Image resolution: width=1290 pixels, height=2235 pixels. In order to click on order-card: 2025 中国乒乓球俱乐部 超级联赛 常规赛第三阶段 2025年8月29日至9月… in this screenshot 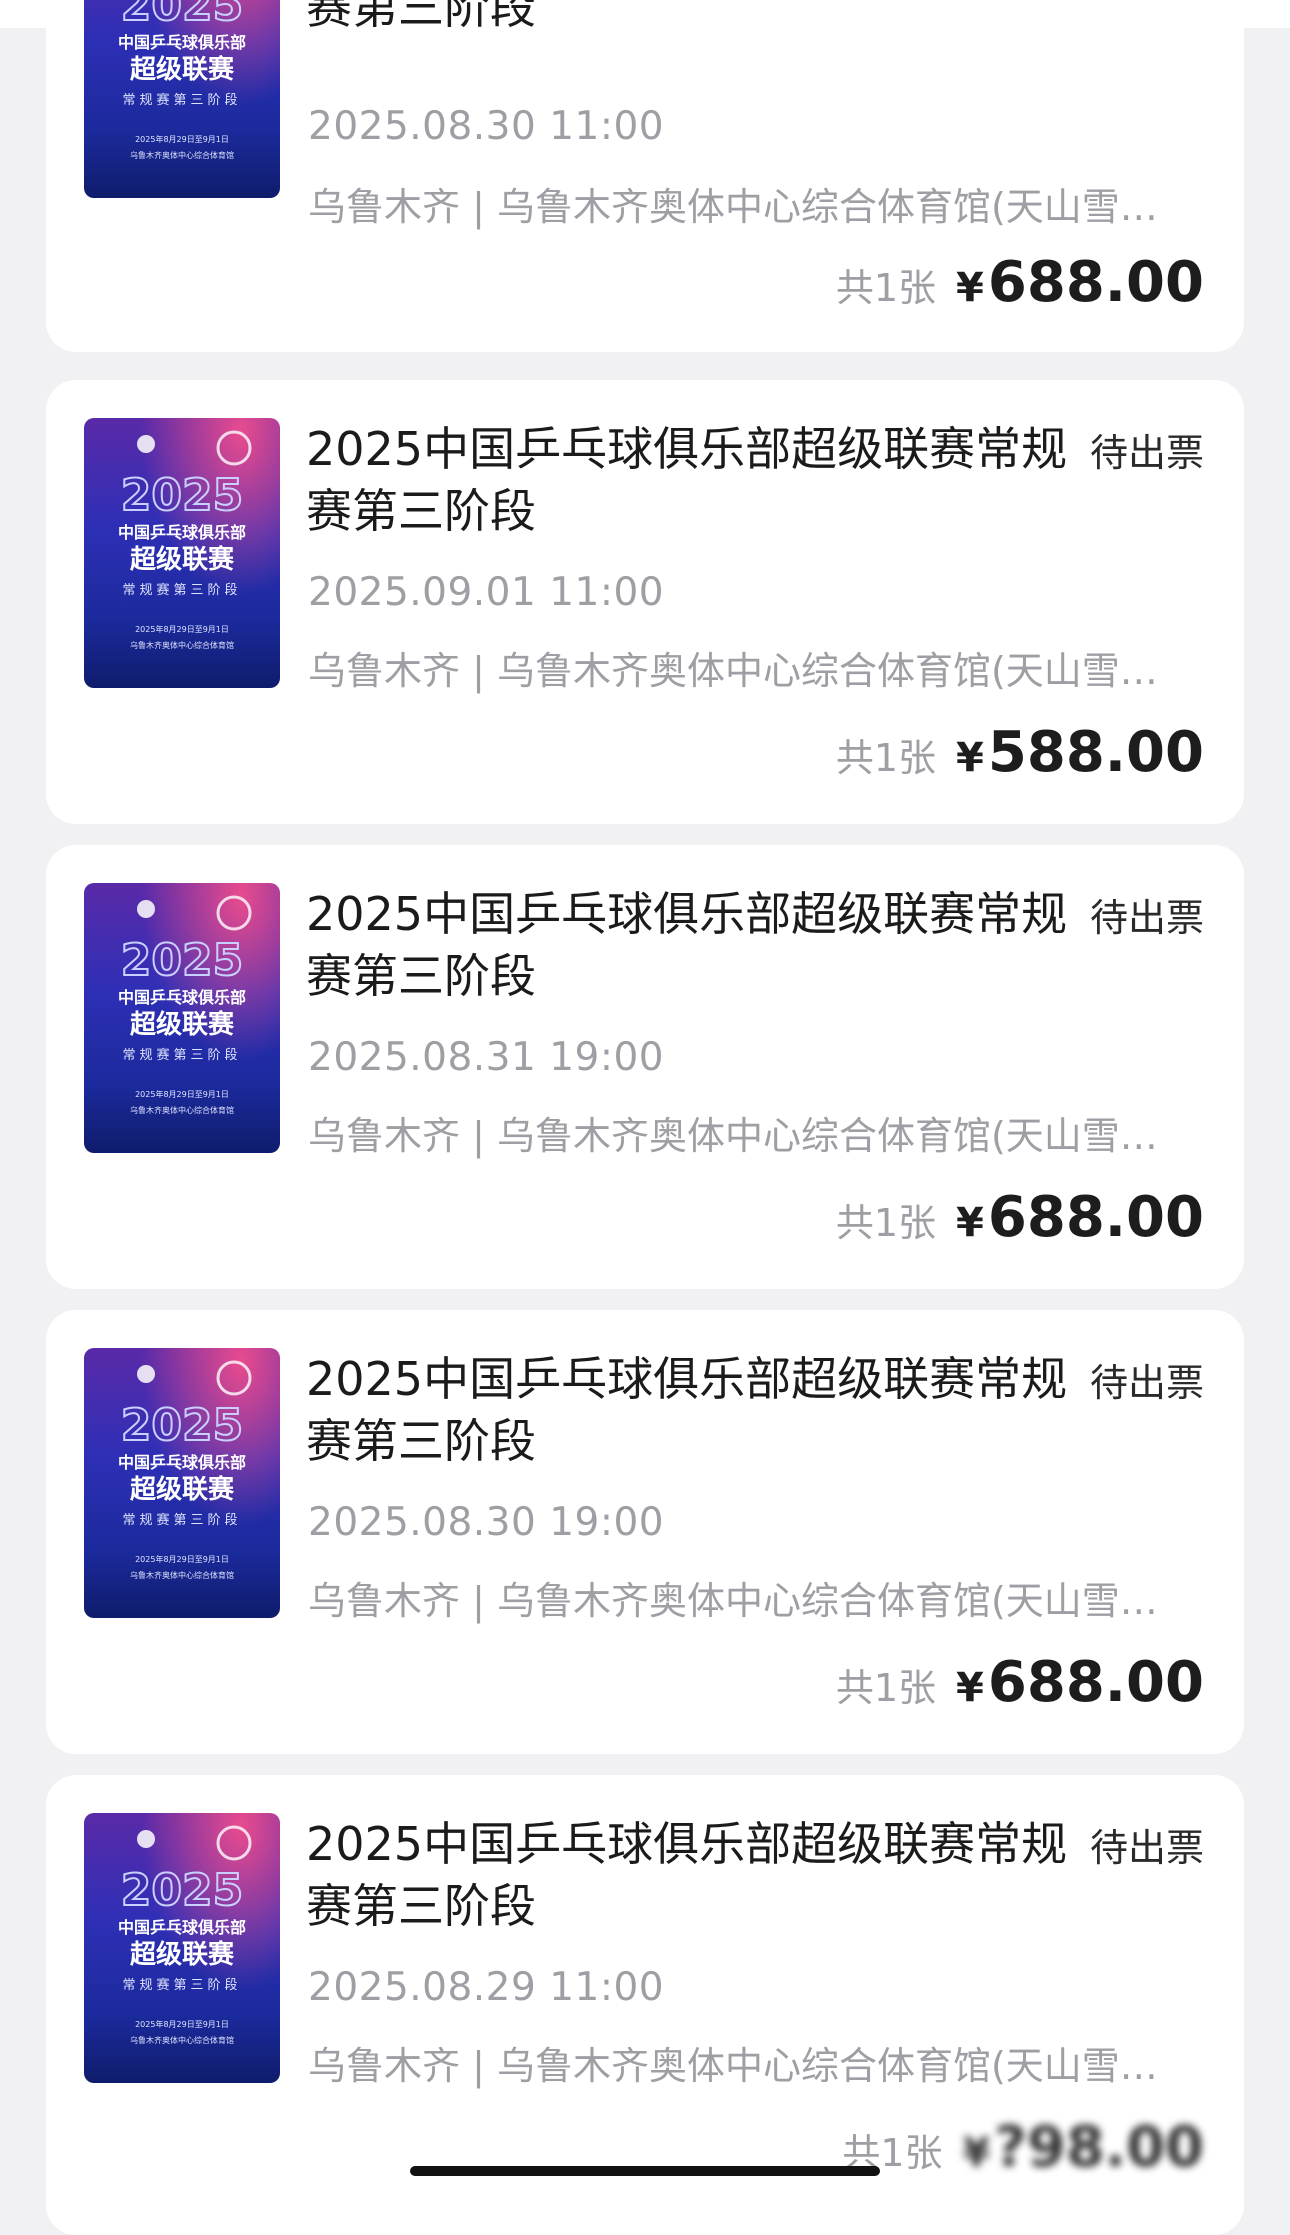, I will do `click(645, 176)`.